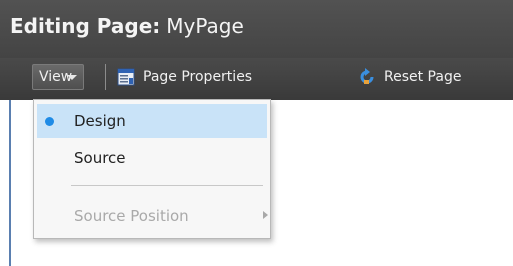 This screenshot has height=266, width=513. Describe the element at coordinates (265, 215) in the screenshot. I see `chevron-right-icon` at that location.